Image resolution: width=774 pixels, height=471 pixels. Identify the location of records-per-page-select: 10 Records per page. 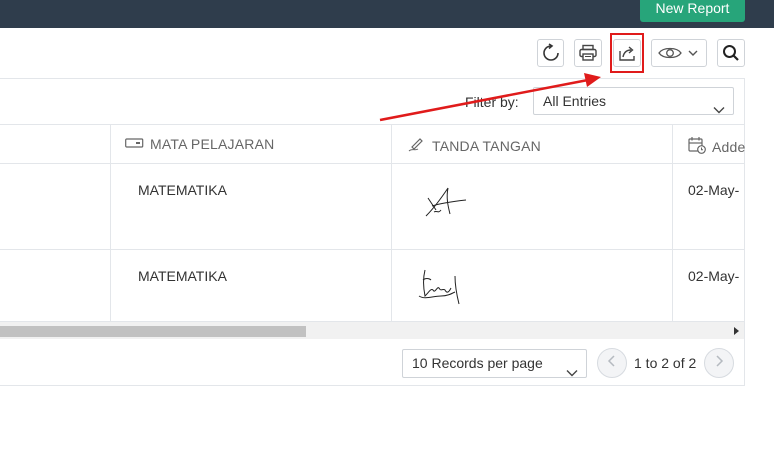
(494, 363).